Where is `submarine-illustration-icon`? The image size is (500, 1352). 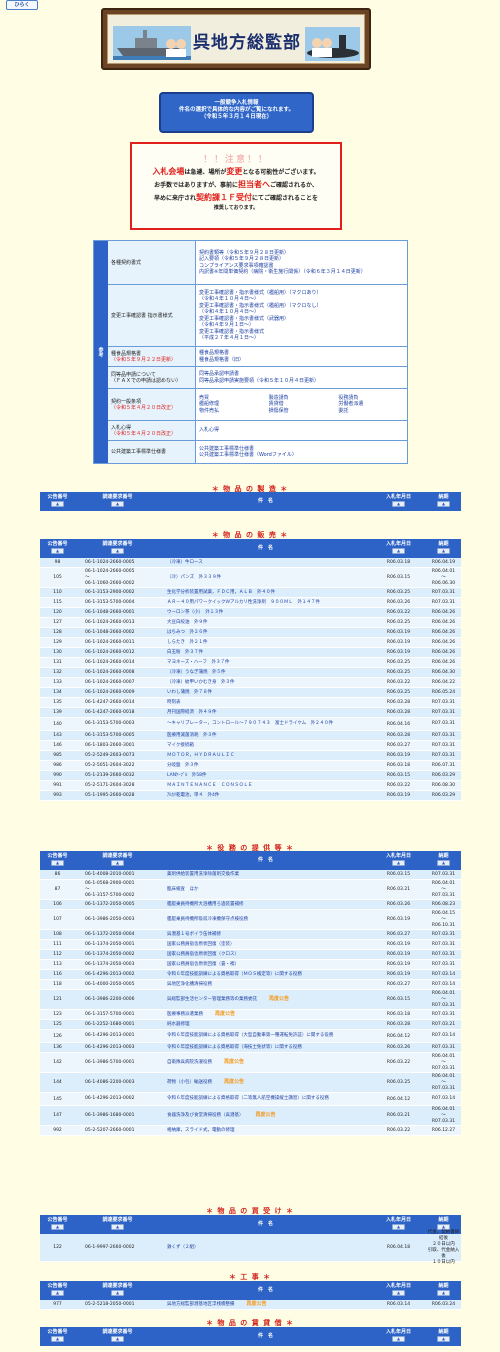 submarine-illustration-icon is located at coordinates (332, 44).